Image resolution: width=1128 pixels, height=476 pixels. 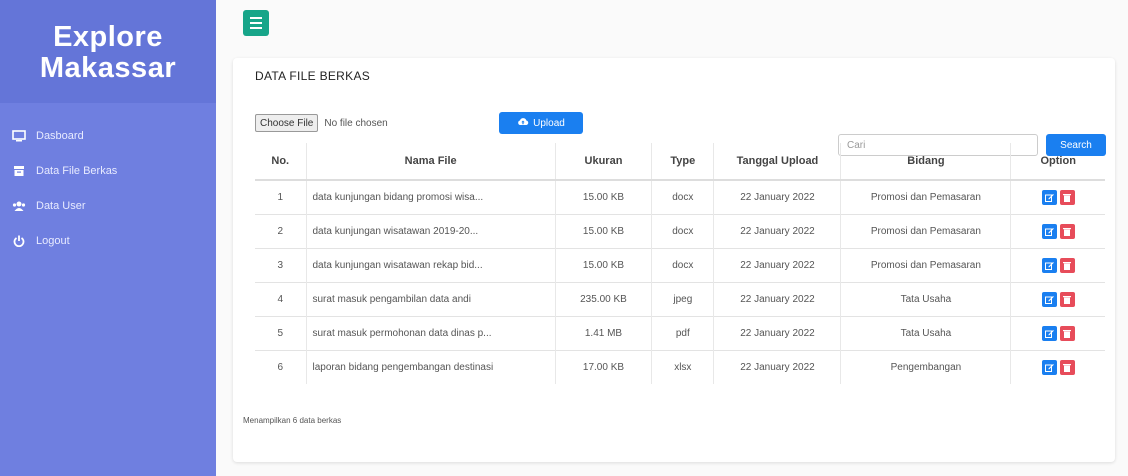 I want to click on power-icon, so click(x=19, y=241).